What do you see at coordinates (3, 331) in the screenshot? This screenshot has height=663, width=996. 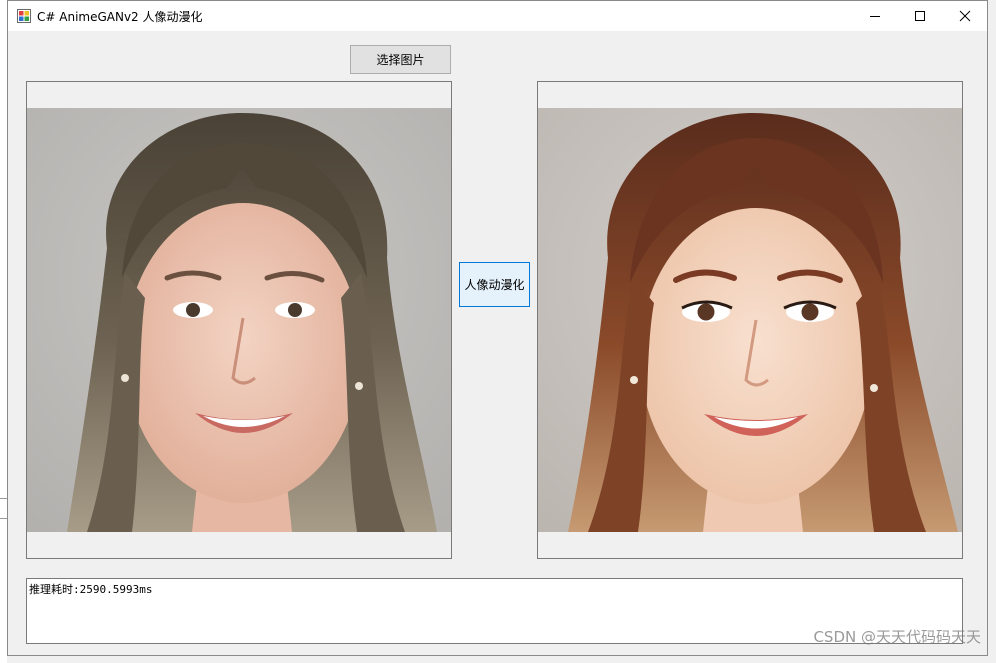 I see `background-strip` at bounding box center [3, 331].